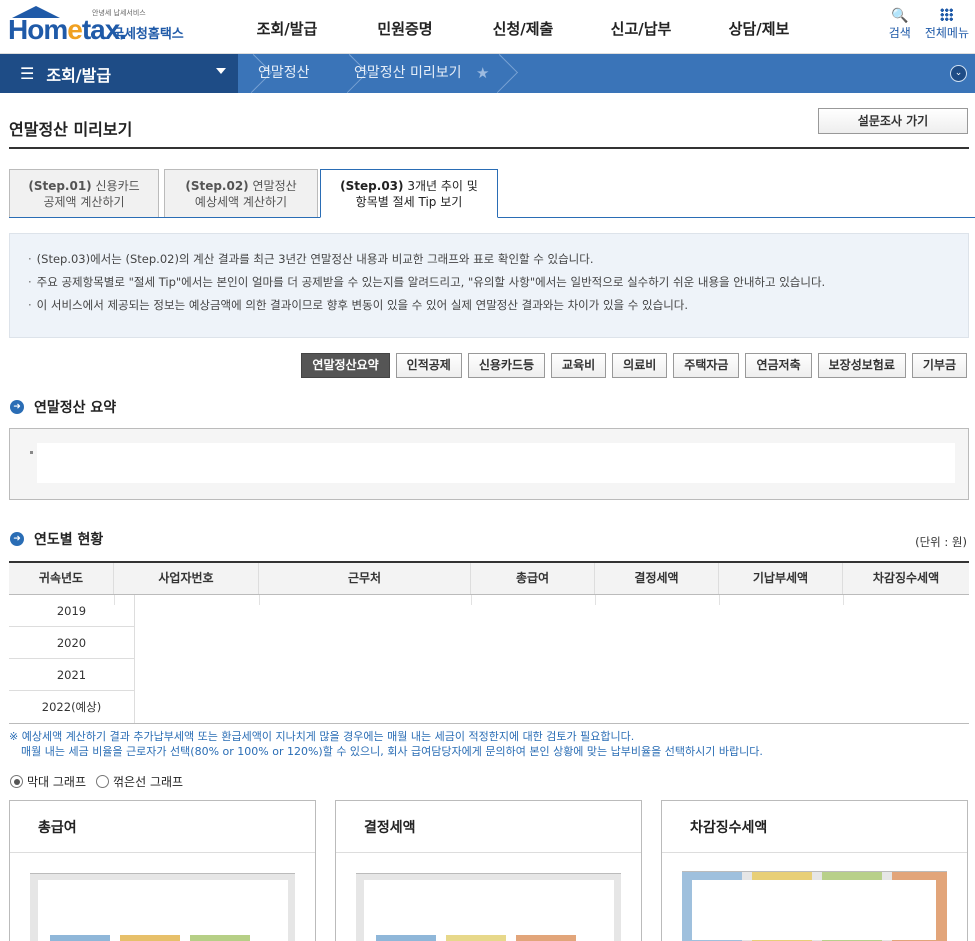 This screenshot has height=941, width=975. I want to click on expand-circle-chevron-icon: ⌄, so click(958, 73).